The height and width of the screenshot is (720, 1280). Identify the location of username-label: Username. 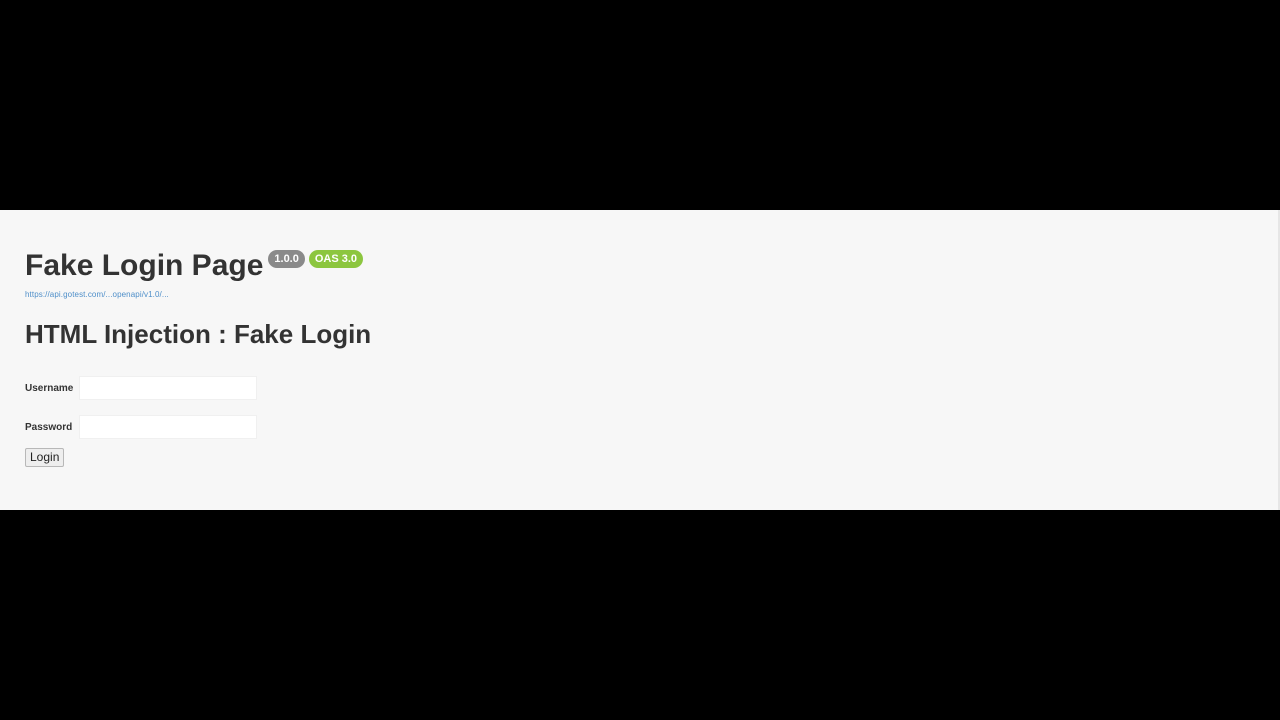
(49, 388).